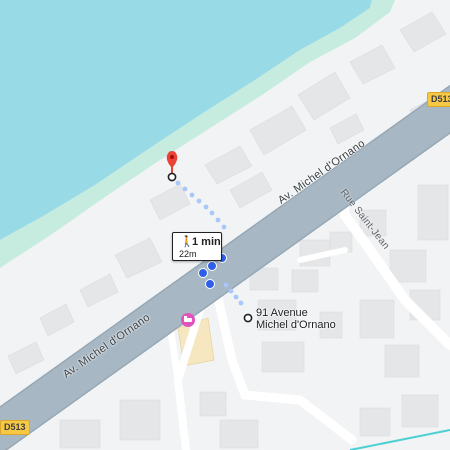 Image resolution: width=450 pixels, height=450 pixels. I want to click on road-shield-left: D513, so click(15, 427).